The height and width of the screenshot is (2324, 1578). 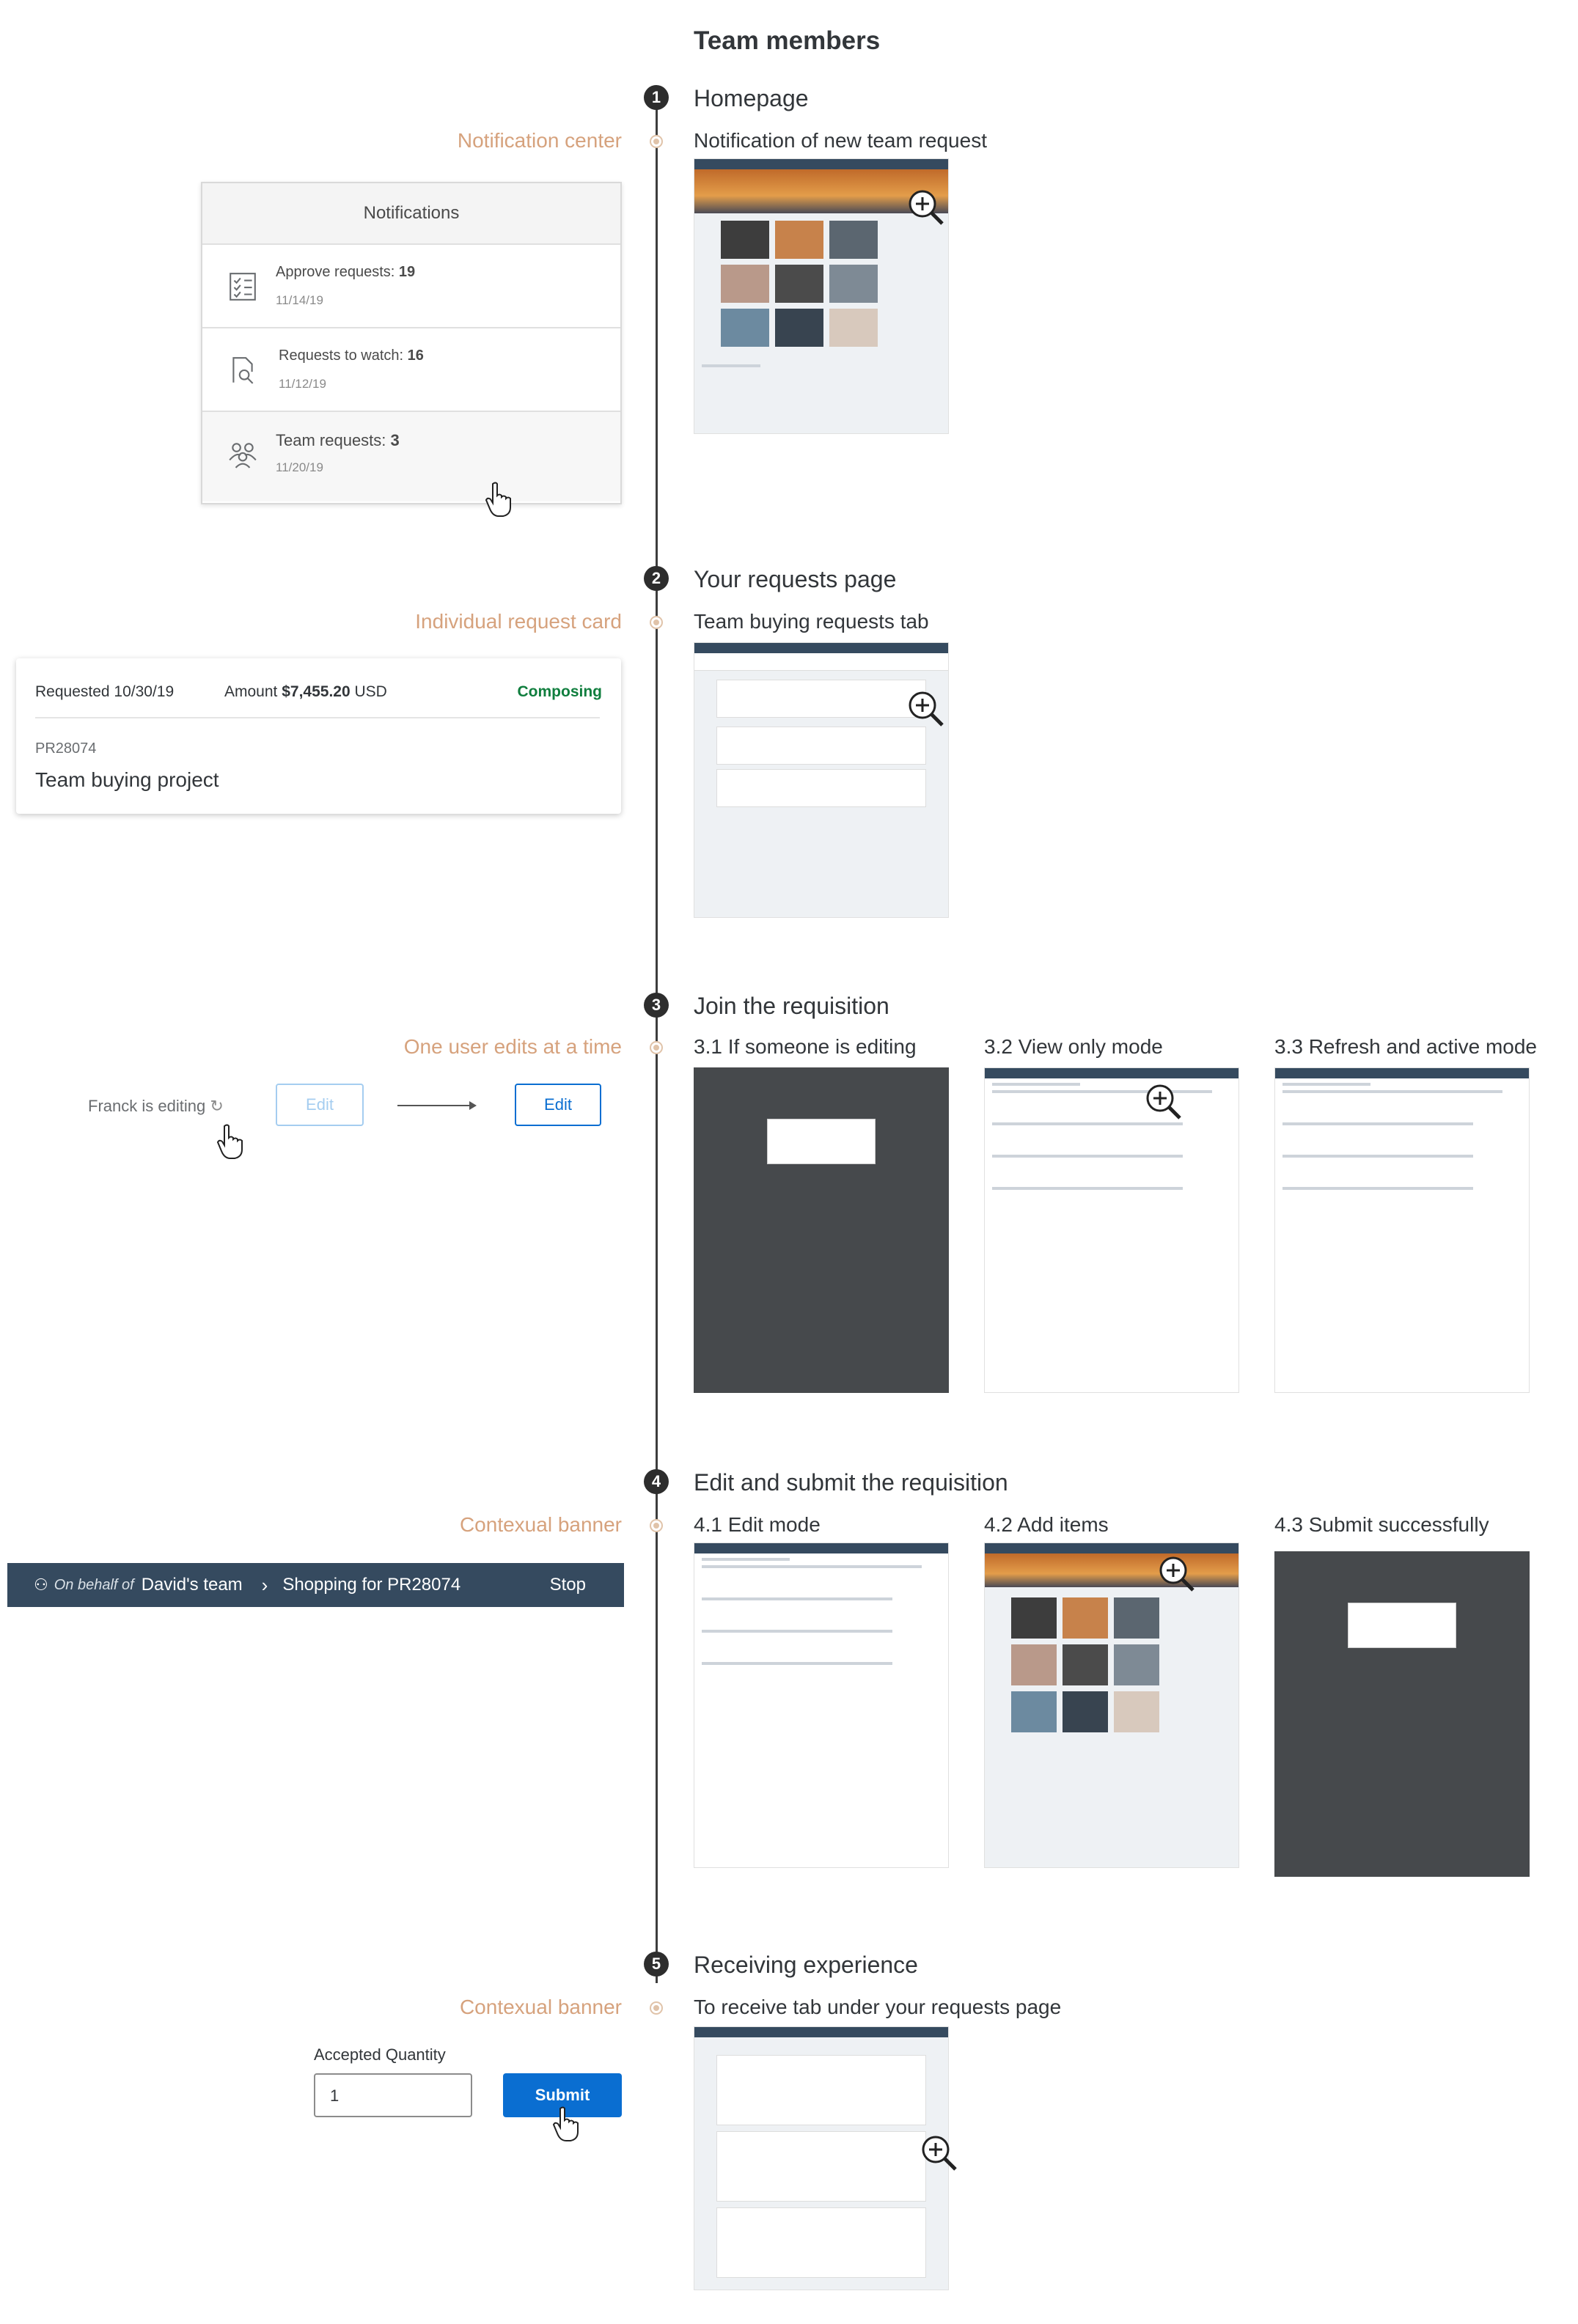 I want to click on edit-mode-screenshot-thumbnail, so click(x=821, y=1705).